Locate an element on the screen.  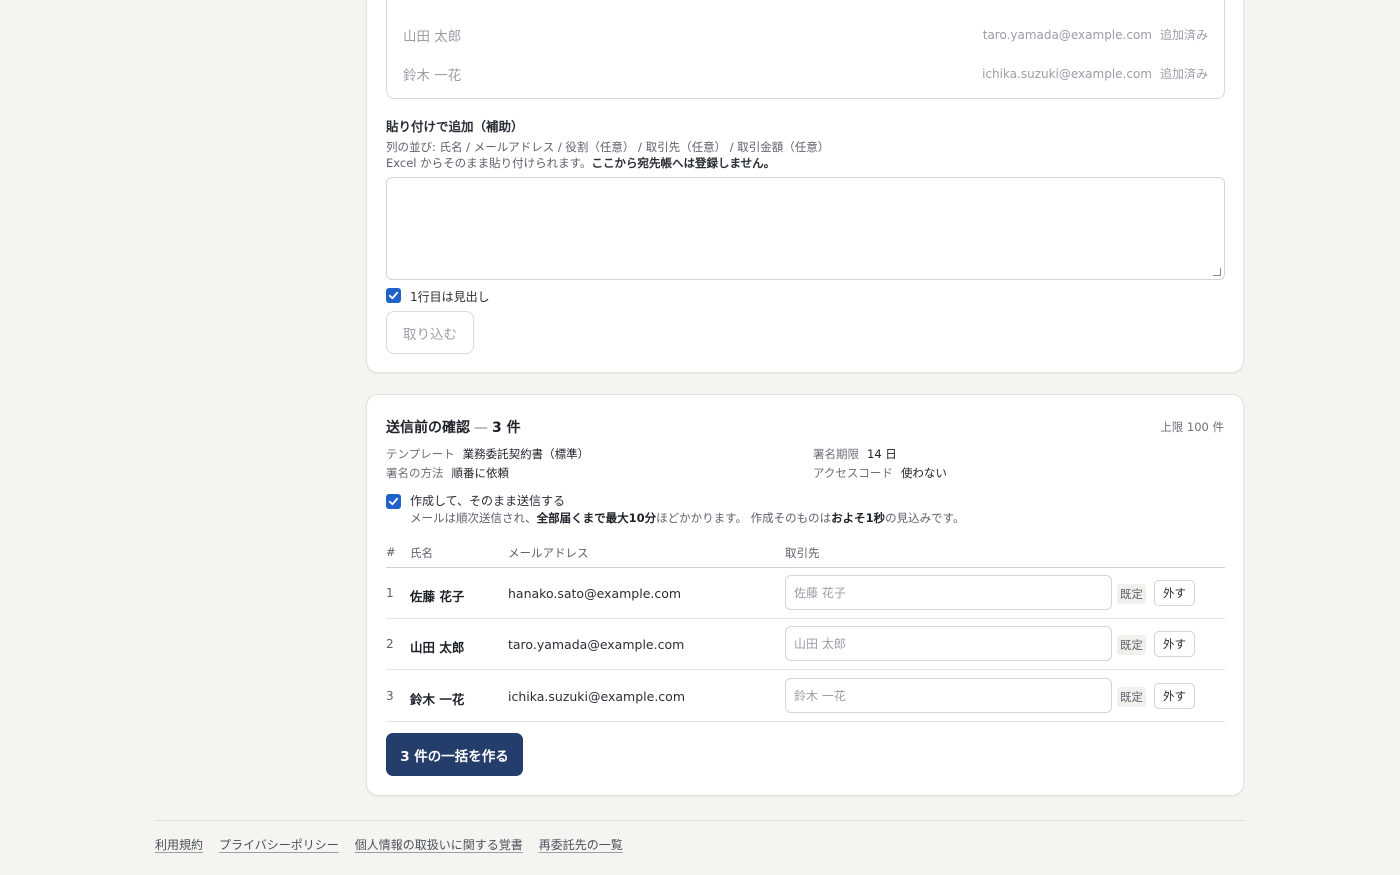
list-item: 山田 太郎 taro.yamada@example.com 追加済み is located at coordinates (805, 34).